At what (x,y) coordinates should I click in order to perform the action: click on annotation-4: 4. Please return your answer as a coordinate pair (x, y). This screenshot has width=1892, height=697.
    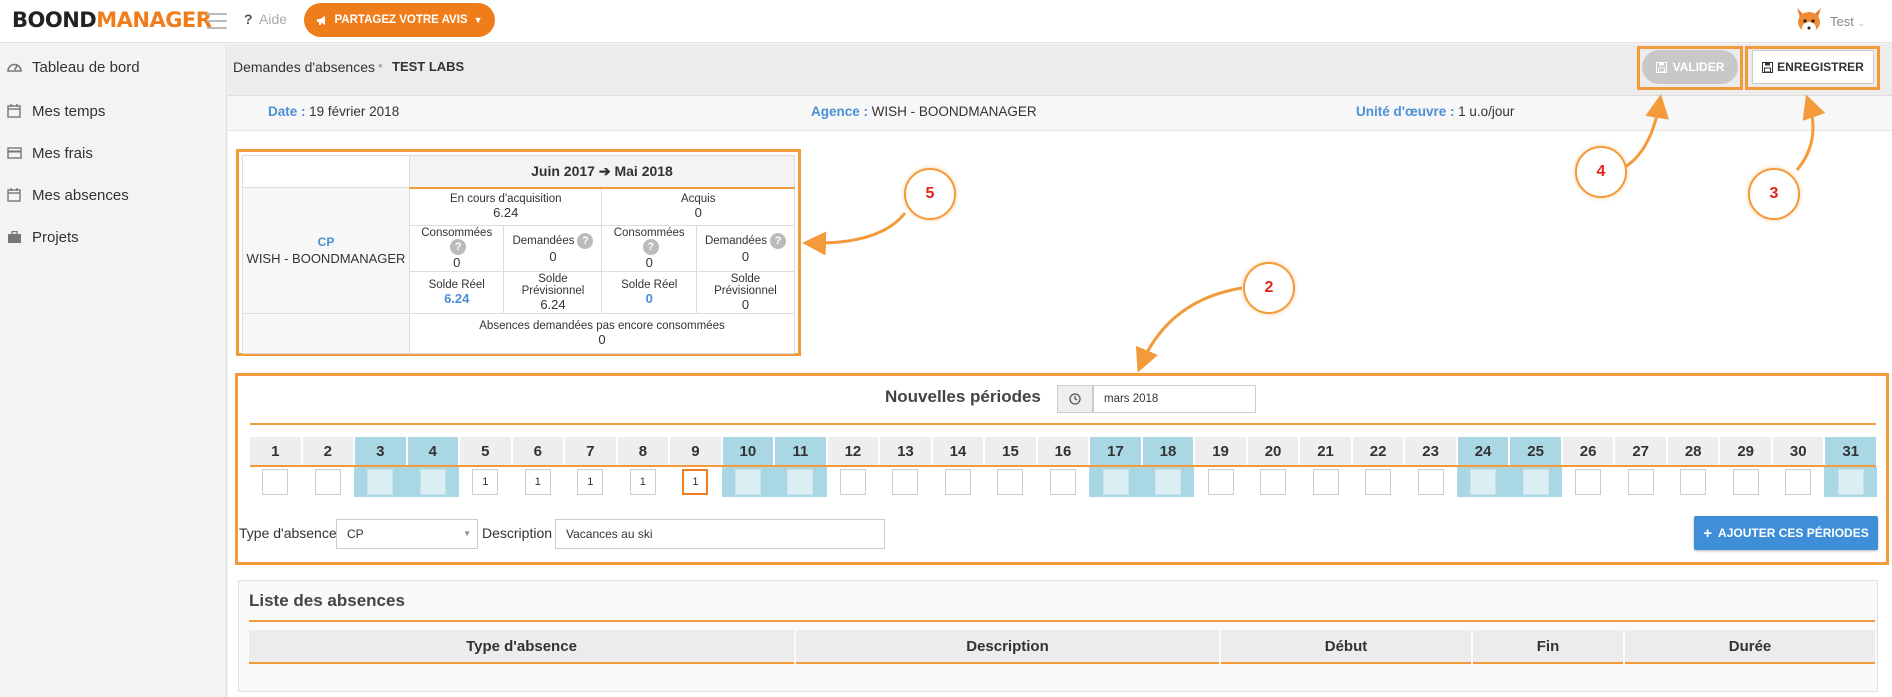
    Looking at the image, I should click on (1601, 172).